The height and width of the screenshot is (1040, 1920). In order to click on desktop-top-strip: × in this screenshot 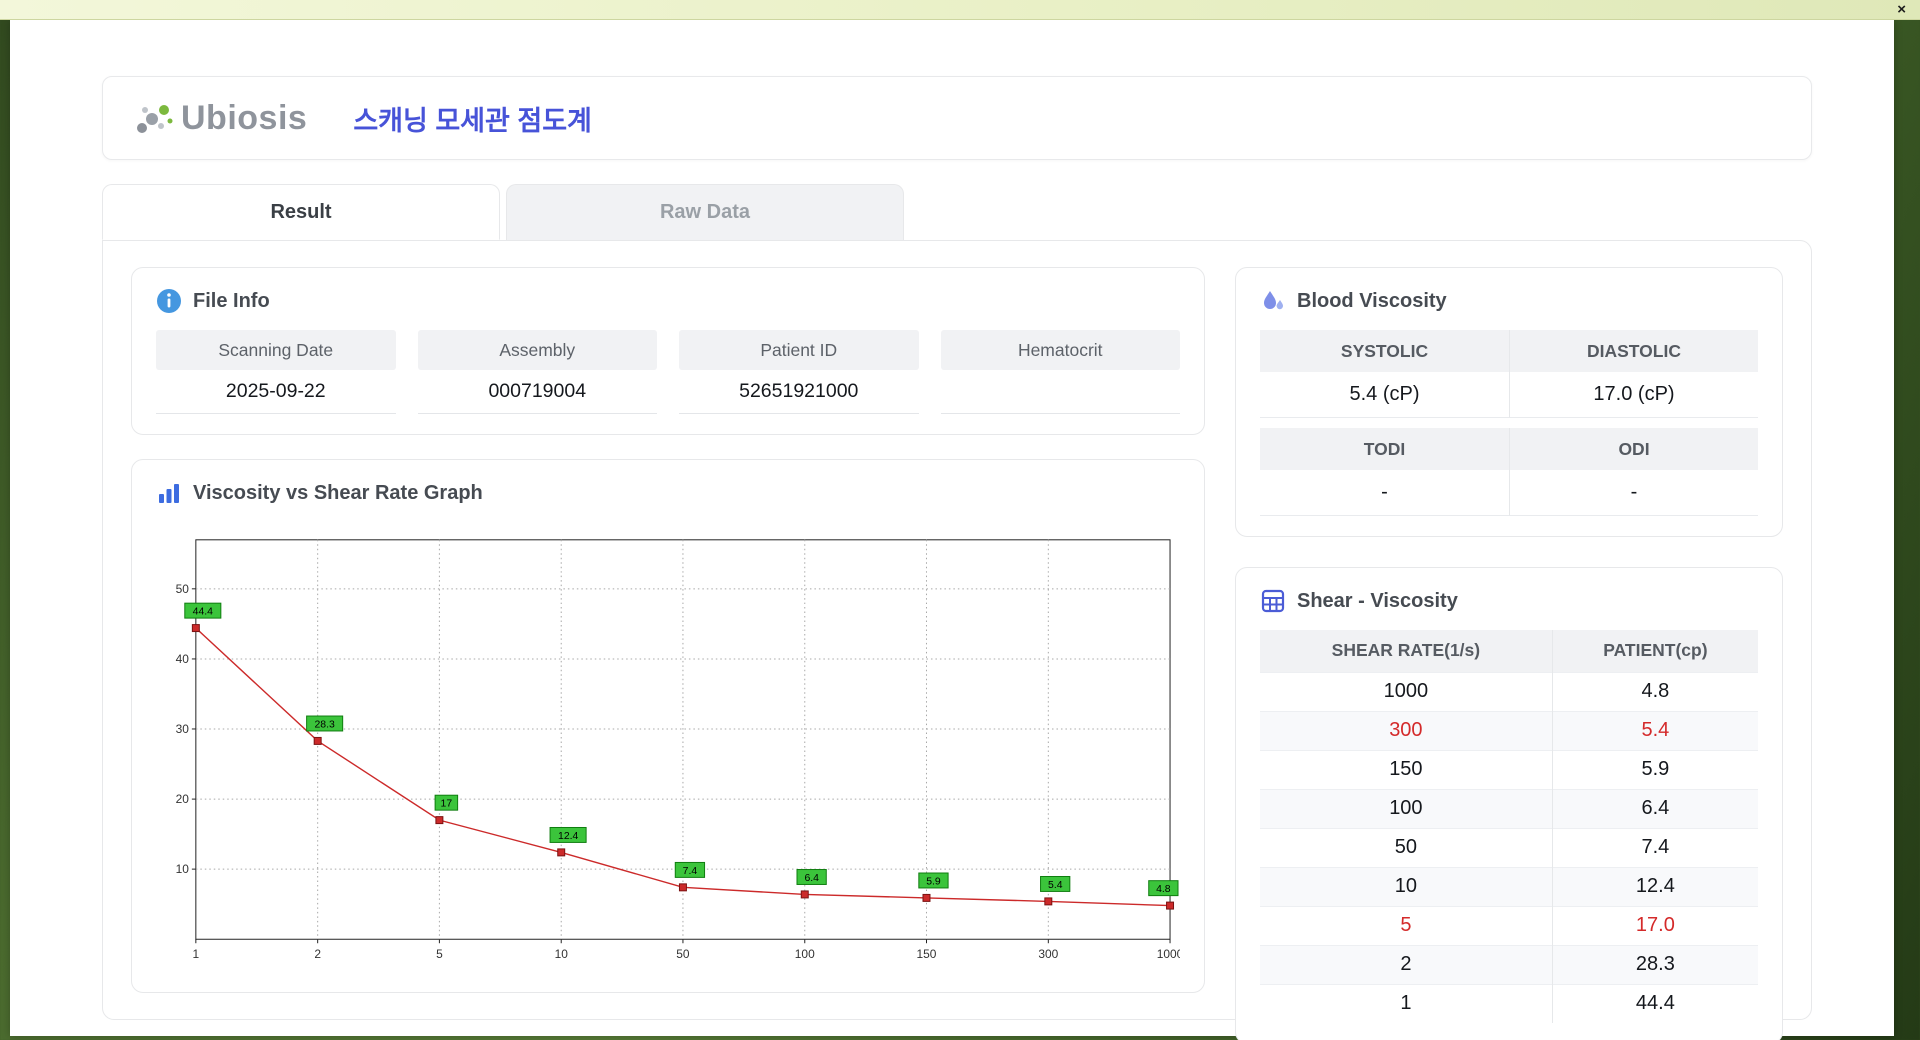, I will do `click(960, 10)`.